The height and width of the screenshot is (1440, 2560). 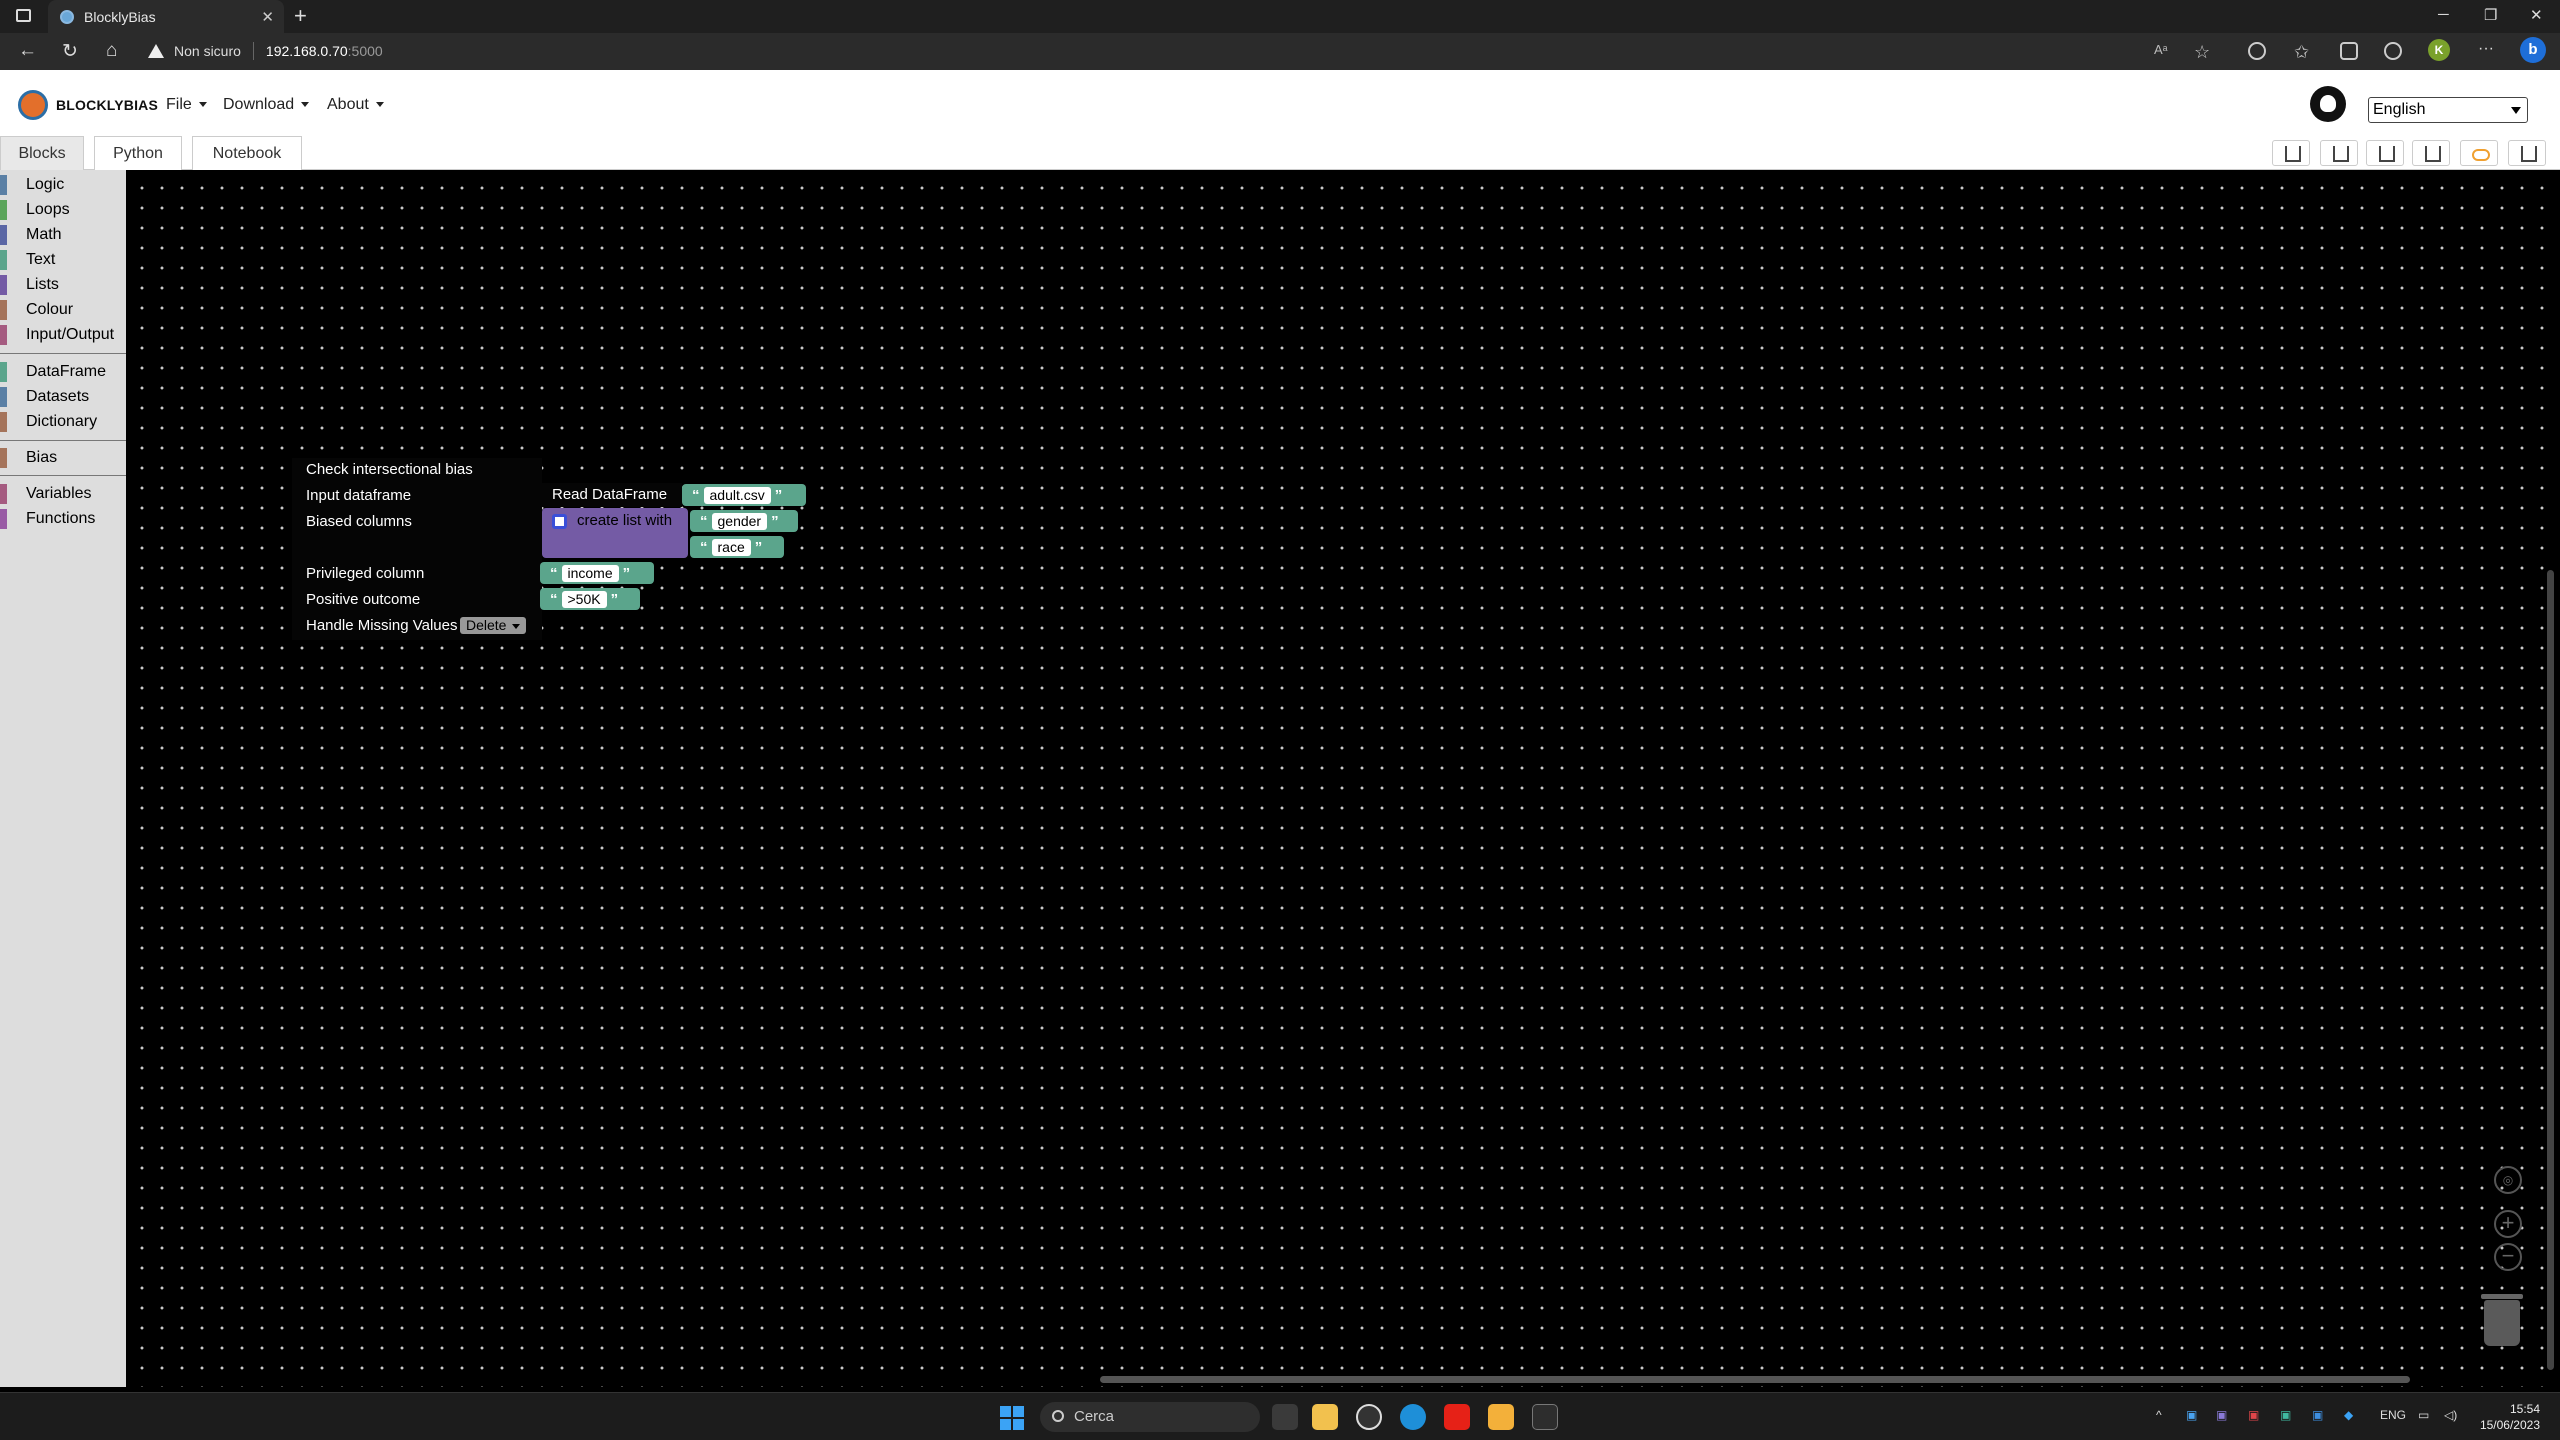 What do you see at coordinates (63, 422) in the screenshot?
I see `toolbox-item-dictionary: Dictionary` at bounding box center [63, 422].